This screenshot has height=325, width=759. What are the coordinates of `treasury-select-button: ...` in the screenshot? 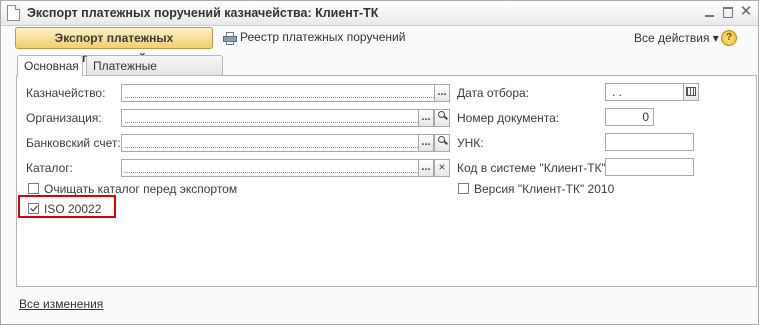 It's located at (442, 93).